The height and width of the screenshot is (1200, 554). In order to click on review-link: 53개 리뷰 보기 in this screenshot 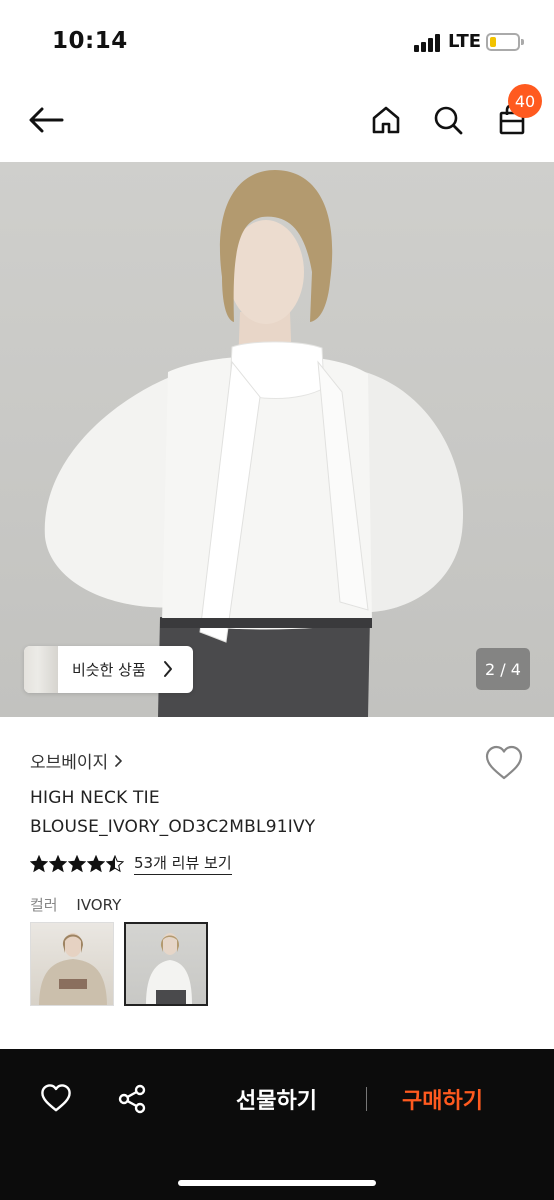, I will do `click(183, 863)`.